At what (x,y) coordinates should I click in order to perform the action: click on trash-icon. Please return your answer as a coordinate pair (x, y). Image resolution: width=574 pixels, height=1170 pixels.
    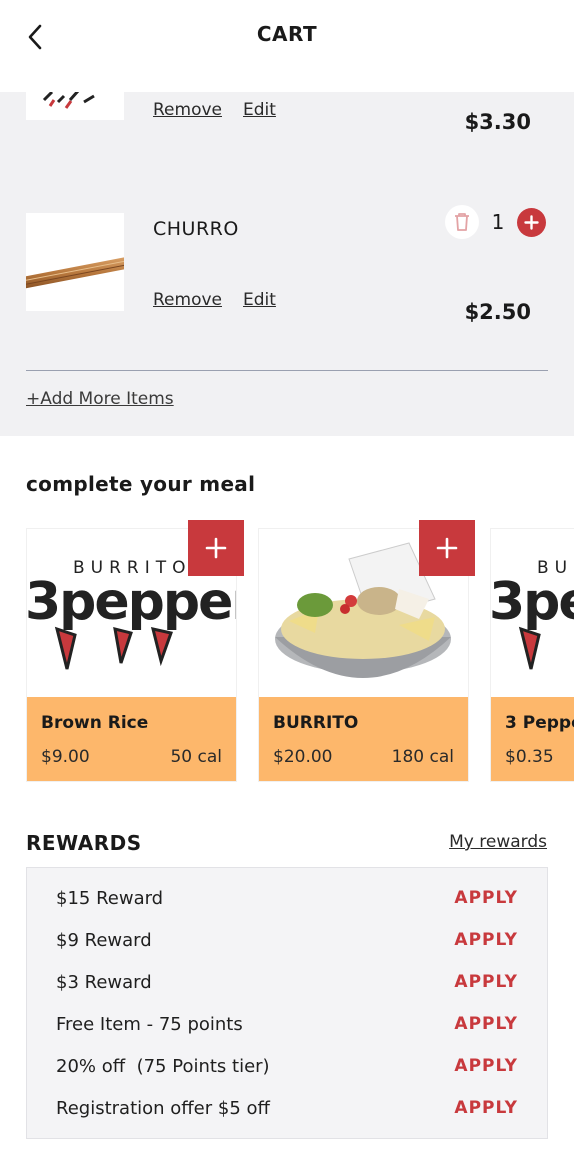
    Looking at the image, I should click on (462, 222).